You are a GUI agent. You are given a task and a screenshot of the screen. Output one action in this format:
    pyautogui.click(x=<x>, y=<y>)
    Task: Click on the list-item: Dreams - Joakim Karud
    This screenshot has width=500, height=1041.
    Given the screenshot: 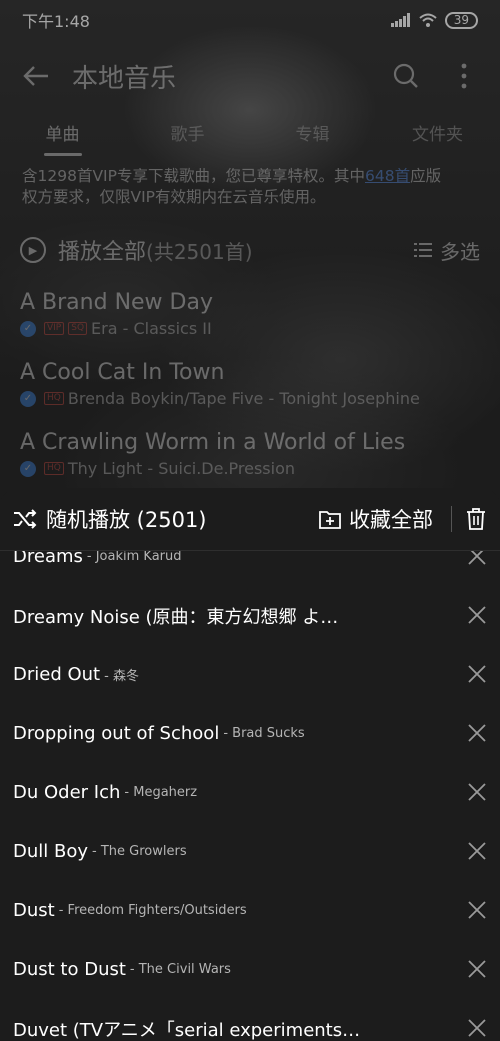 What is the action you would take?
    pyautogui.click(x=250, y=568)
    